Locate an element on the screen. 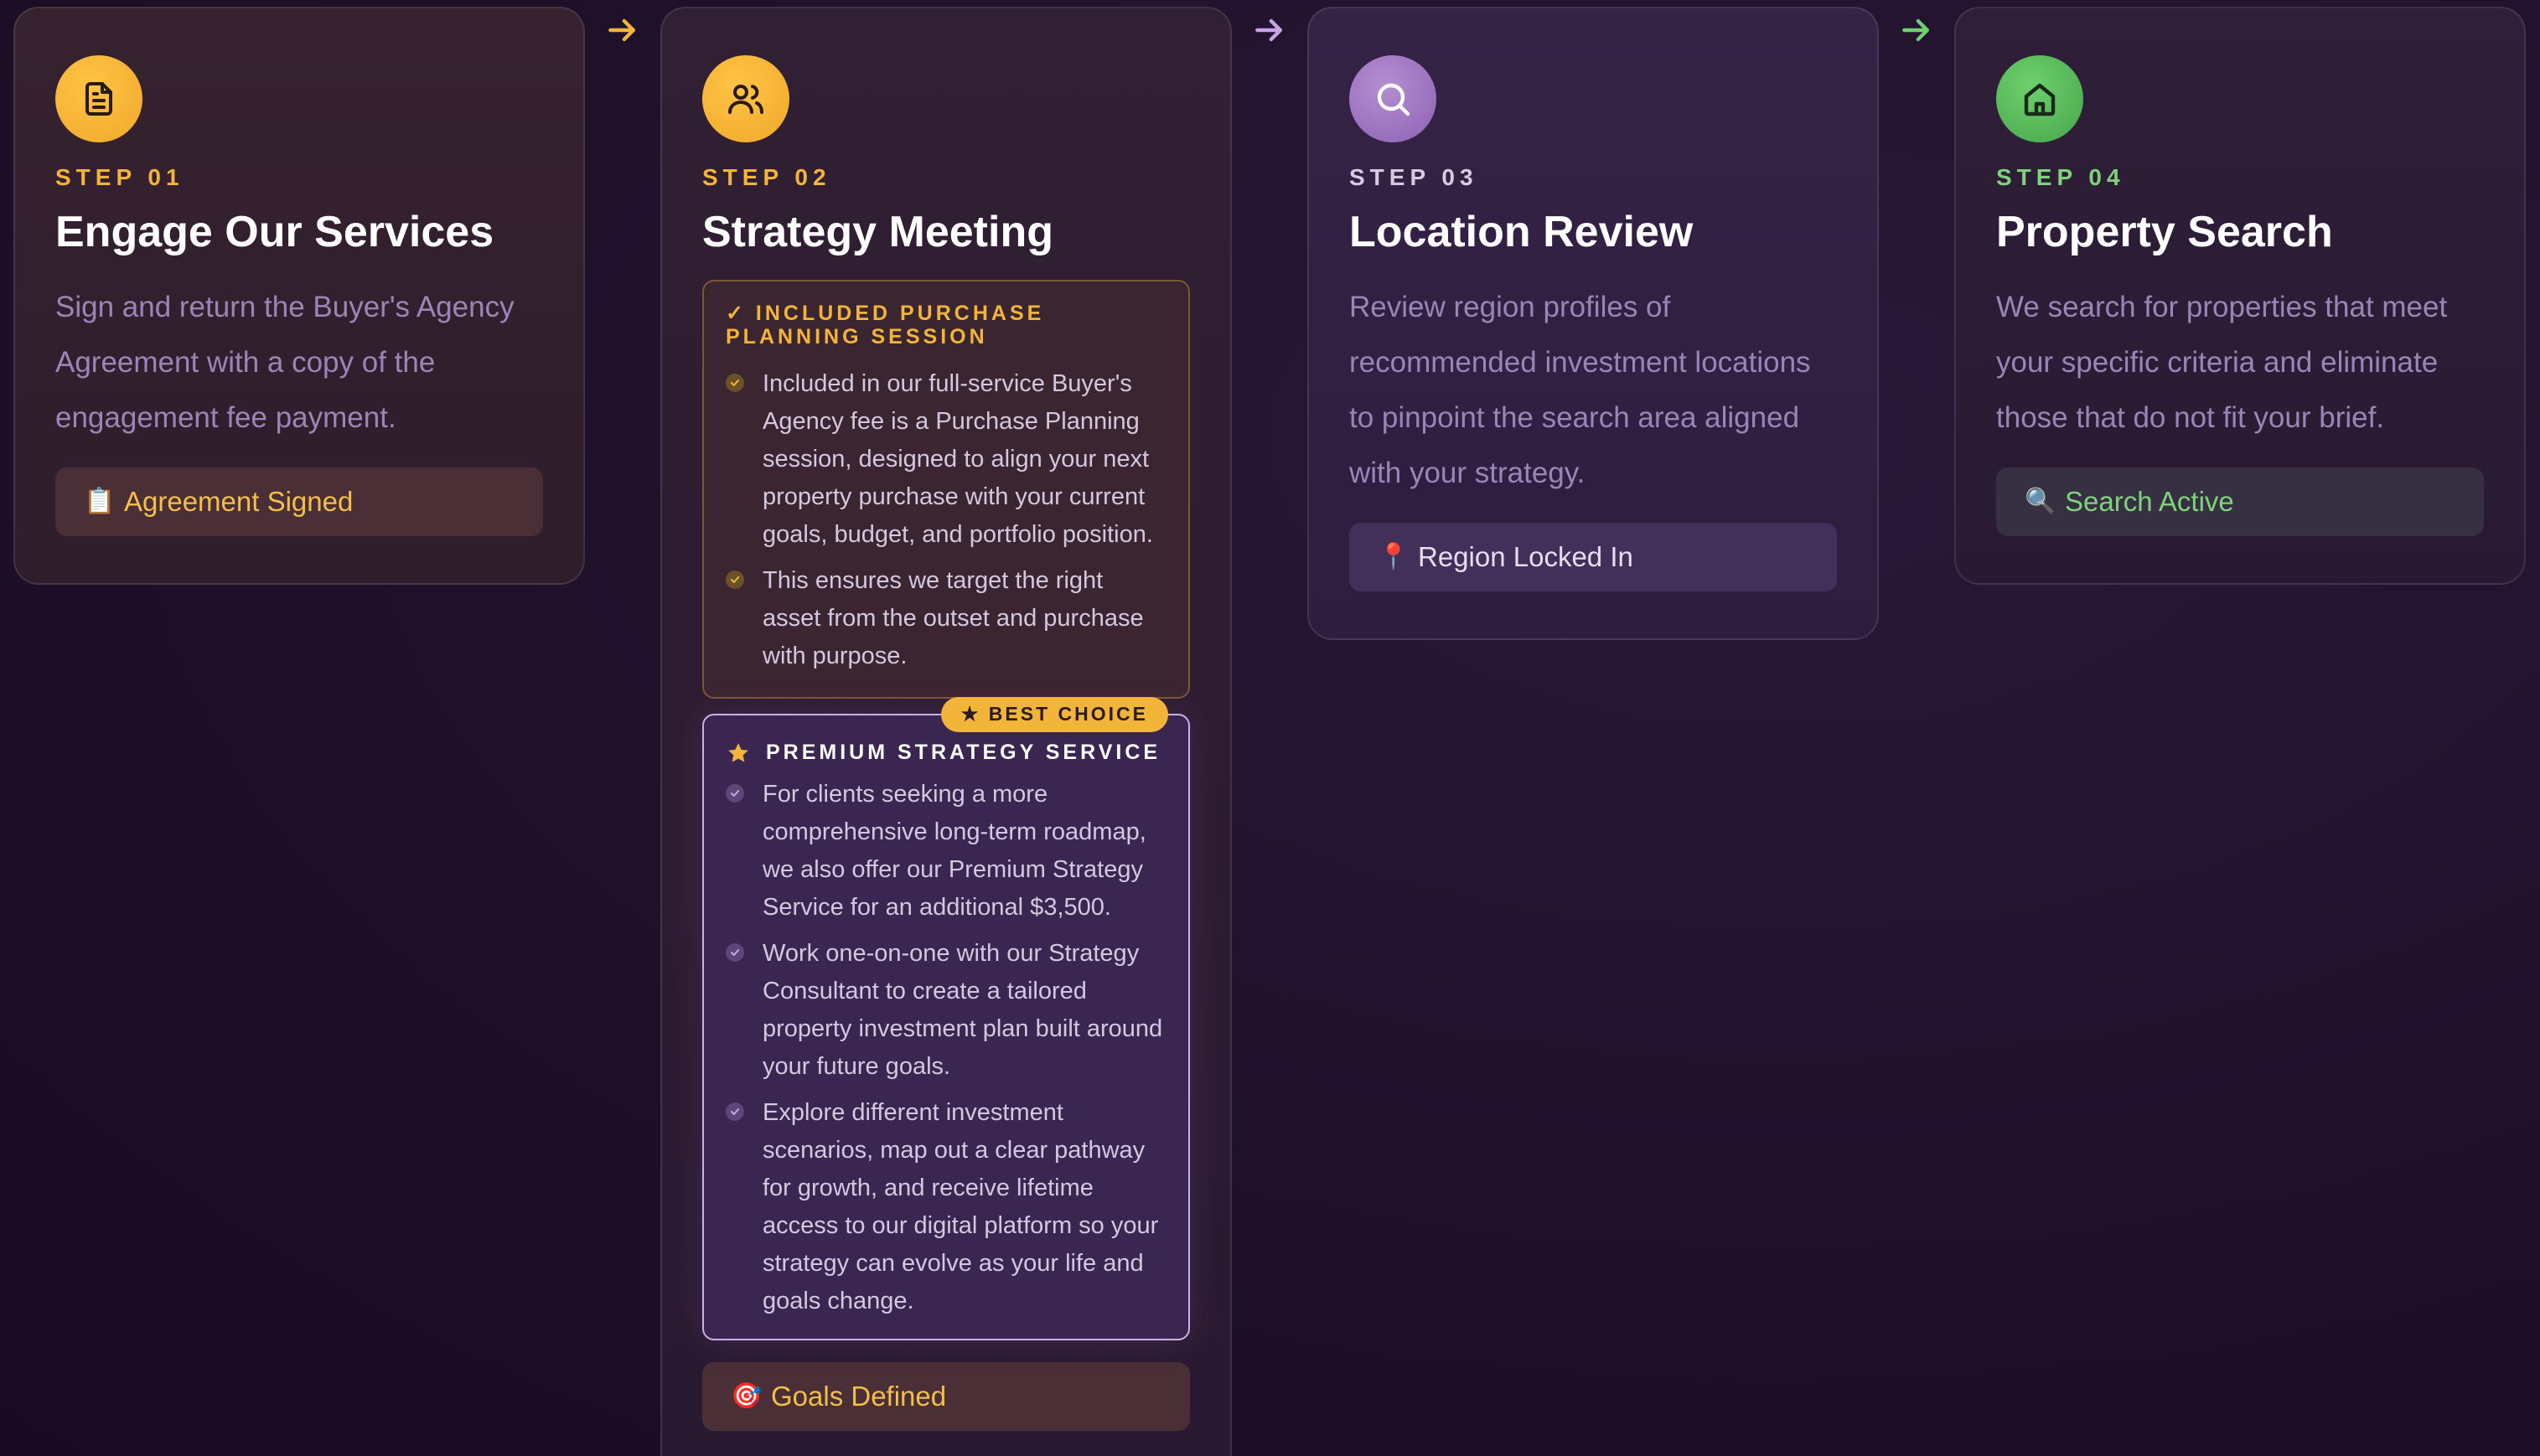 The image size is (2540, 1456). star-icon is located at coordinates (738, 752).